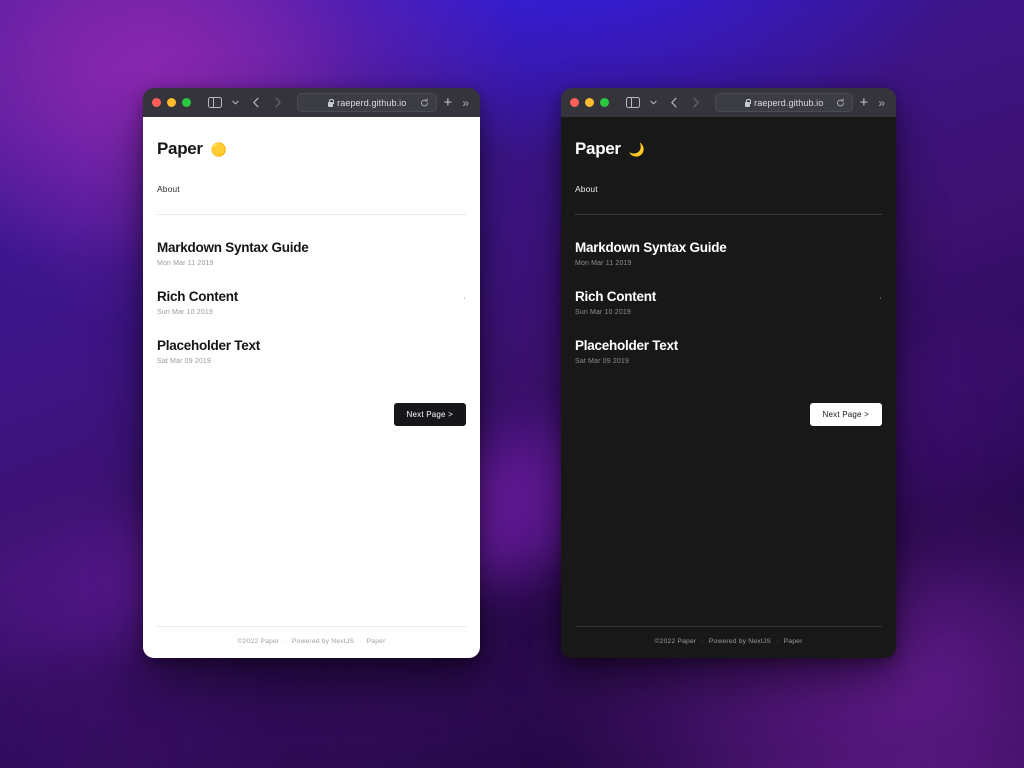 Image resolution: width=1024 pixels, height=768 pixels. I want to click on site-header: Paper 🟡, so click(311, 138).